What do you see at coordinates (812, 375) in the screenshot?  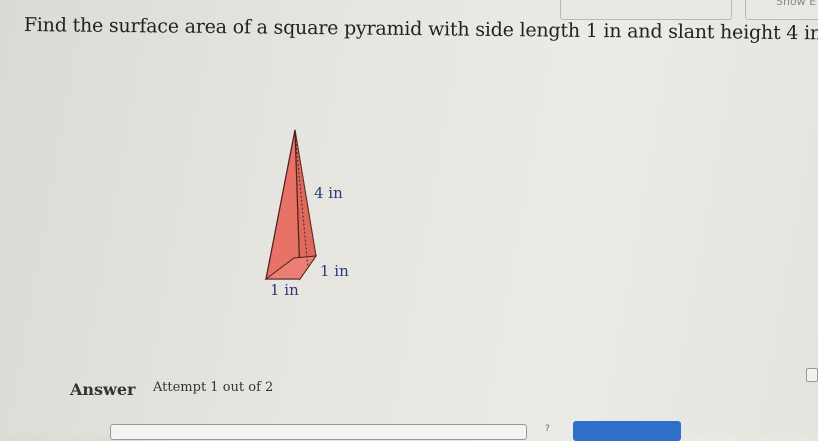 I see `calculator-icon` at bounding box center [812, 375].